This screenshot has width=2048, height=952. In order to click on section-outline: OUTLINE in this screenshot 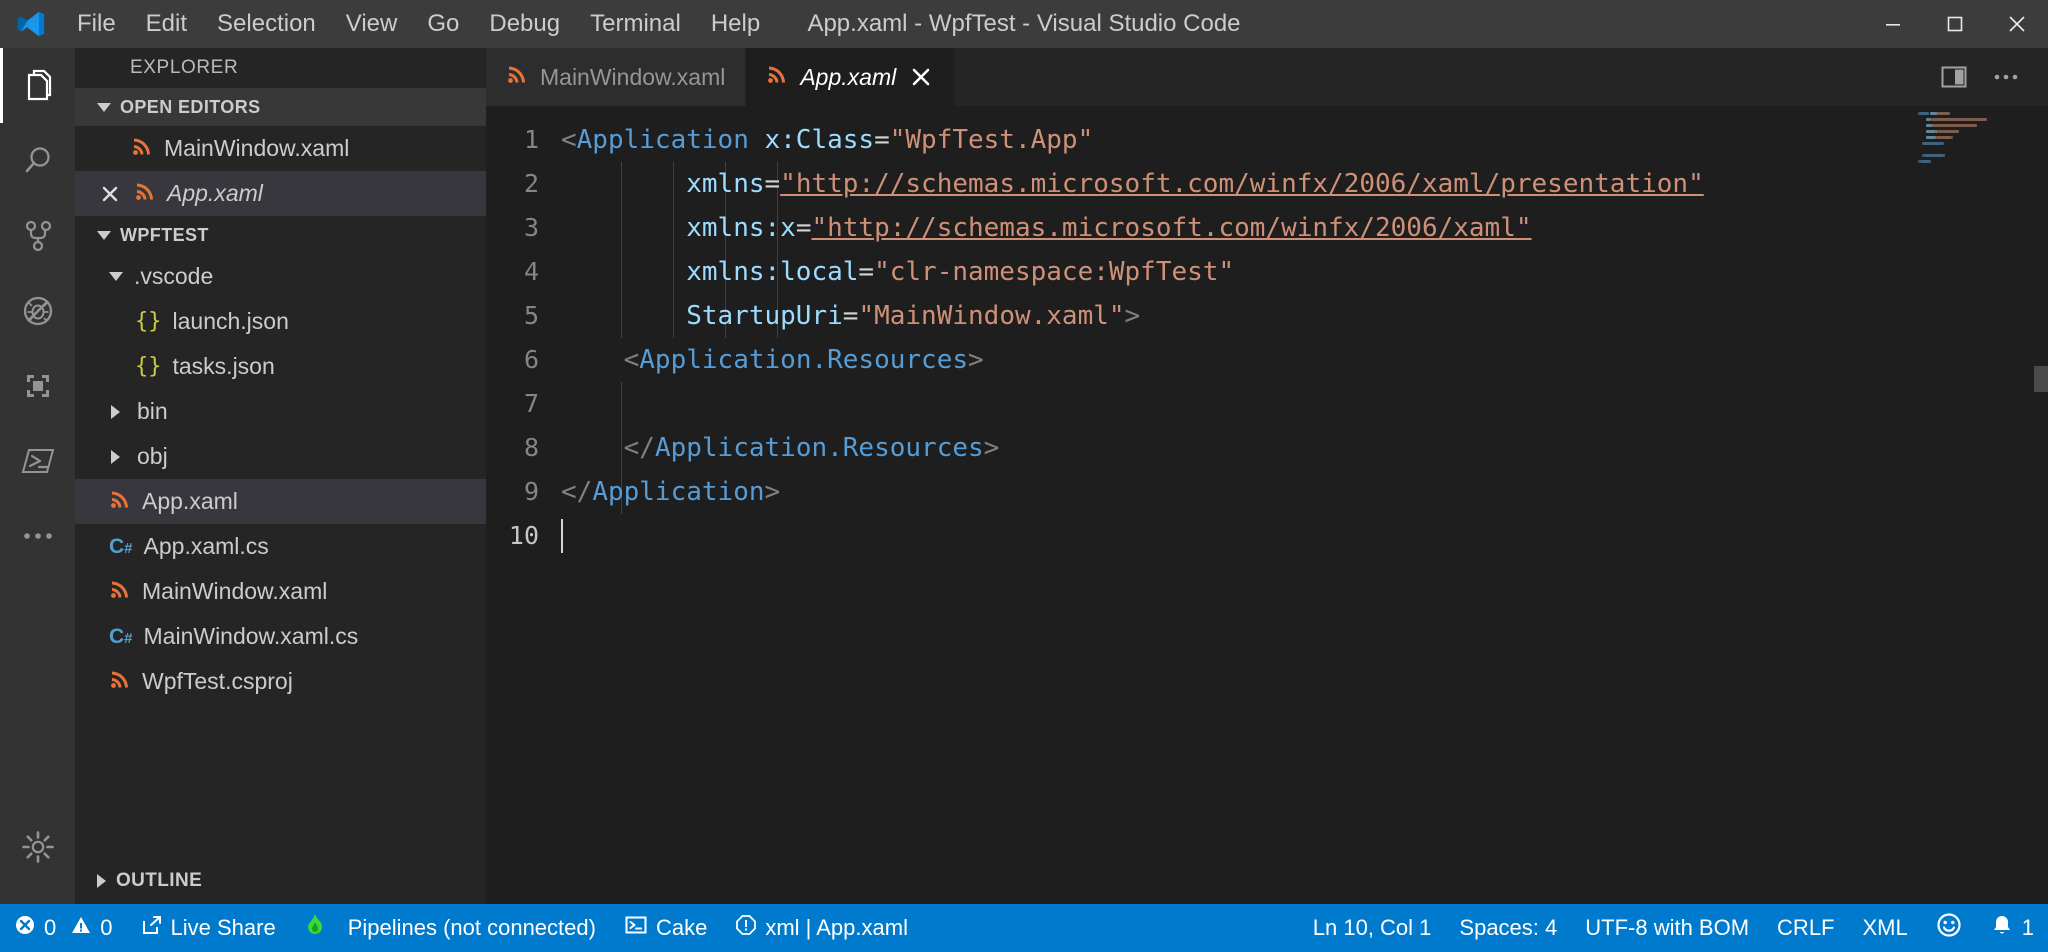, I will do `click(280, 881)`.